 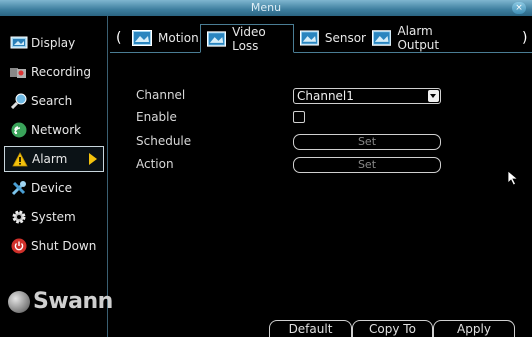 What do you see at coordinates (513, 178) in the screenshot?
I see `mouse-cursor-icon` at bounding box center [513, 178].